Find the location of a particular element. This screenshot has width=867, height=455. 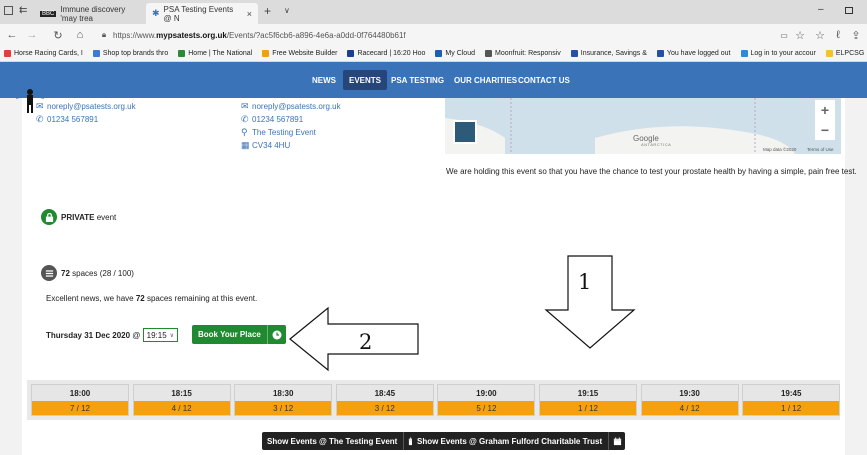

time-slot-card: 19:00 5 / 12 is located at coordinates (486, 400).